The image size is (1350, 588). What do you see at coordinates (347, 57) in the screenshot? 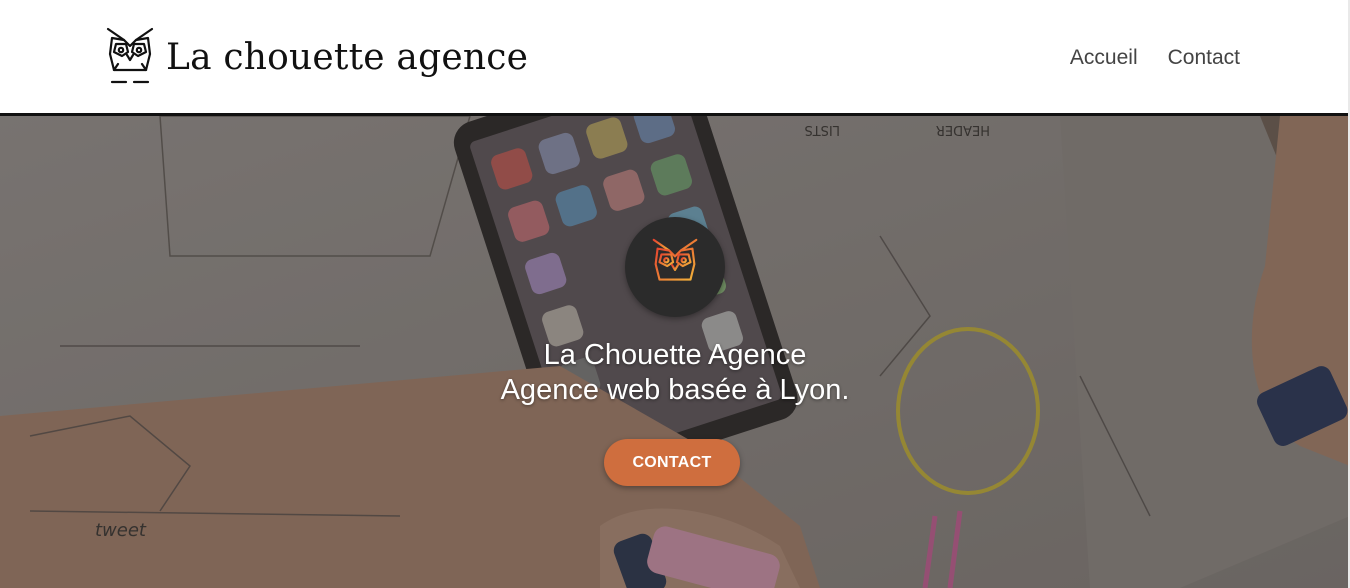
I see `brand-name: La chouette agence` at bounding box center [347, 57].